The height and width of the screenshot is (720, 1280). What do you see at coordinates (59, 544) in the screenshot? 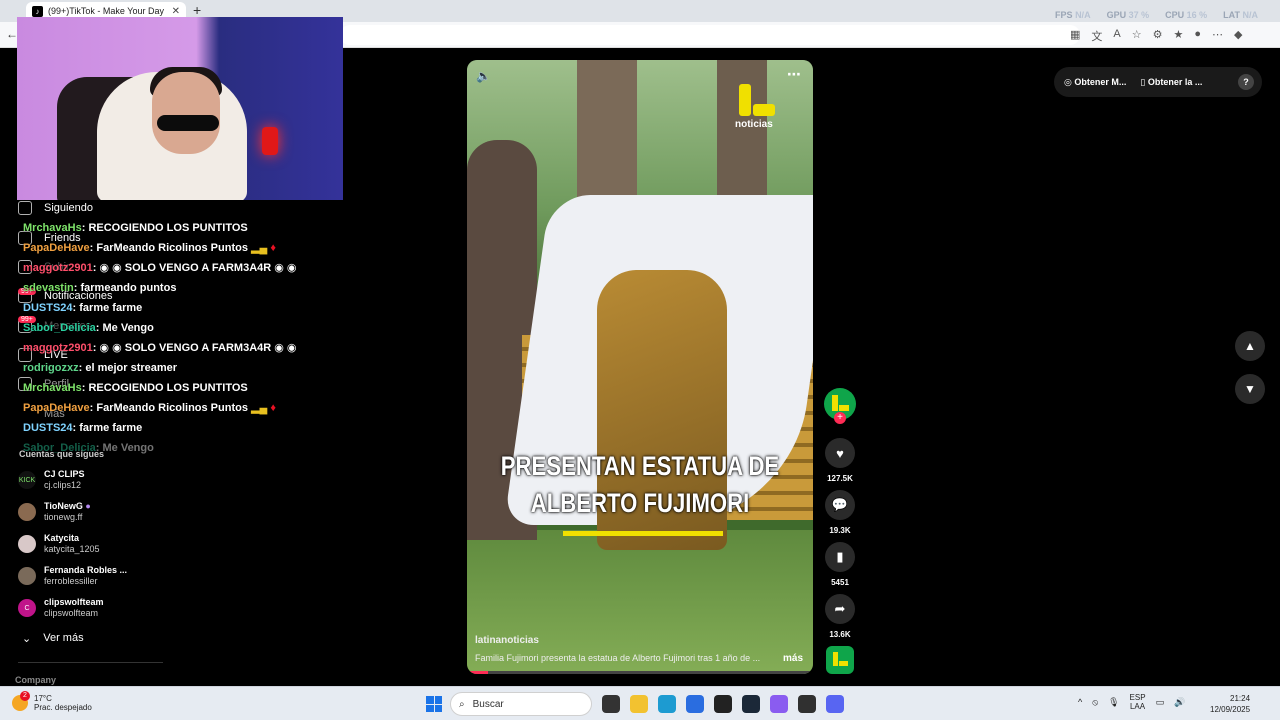
I see `account-item: Katycita katycita_1205` at bounding box center [59, 544].